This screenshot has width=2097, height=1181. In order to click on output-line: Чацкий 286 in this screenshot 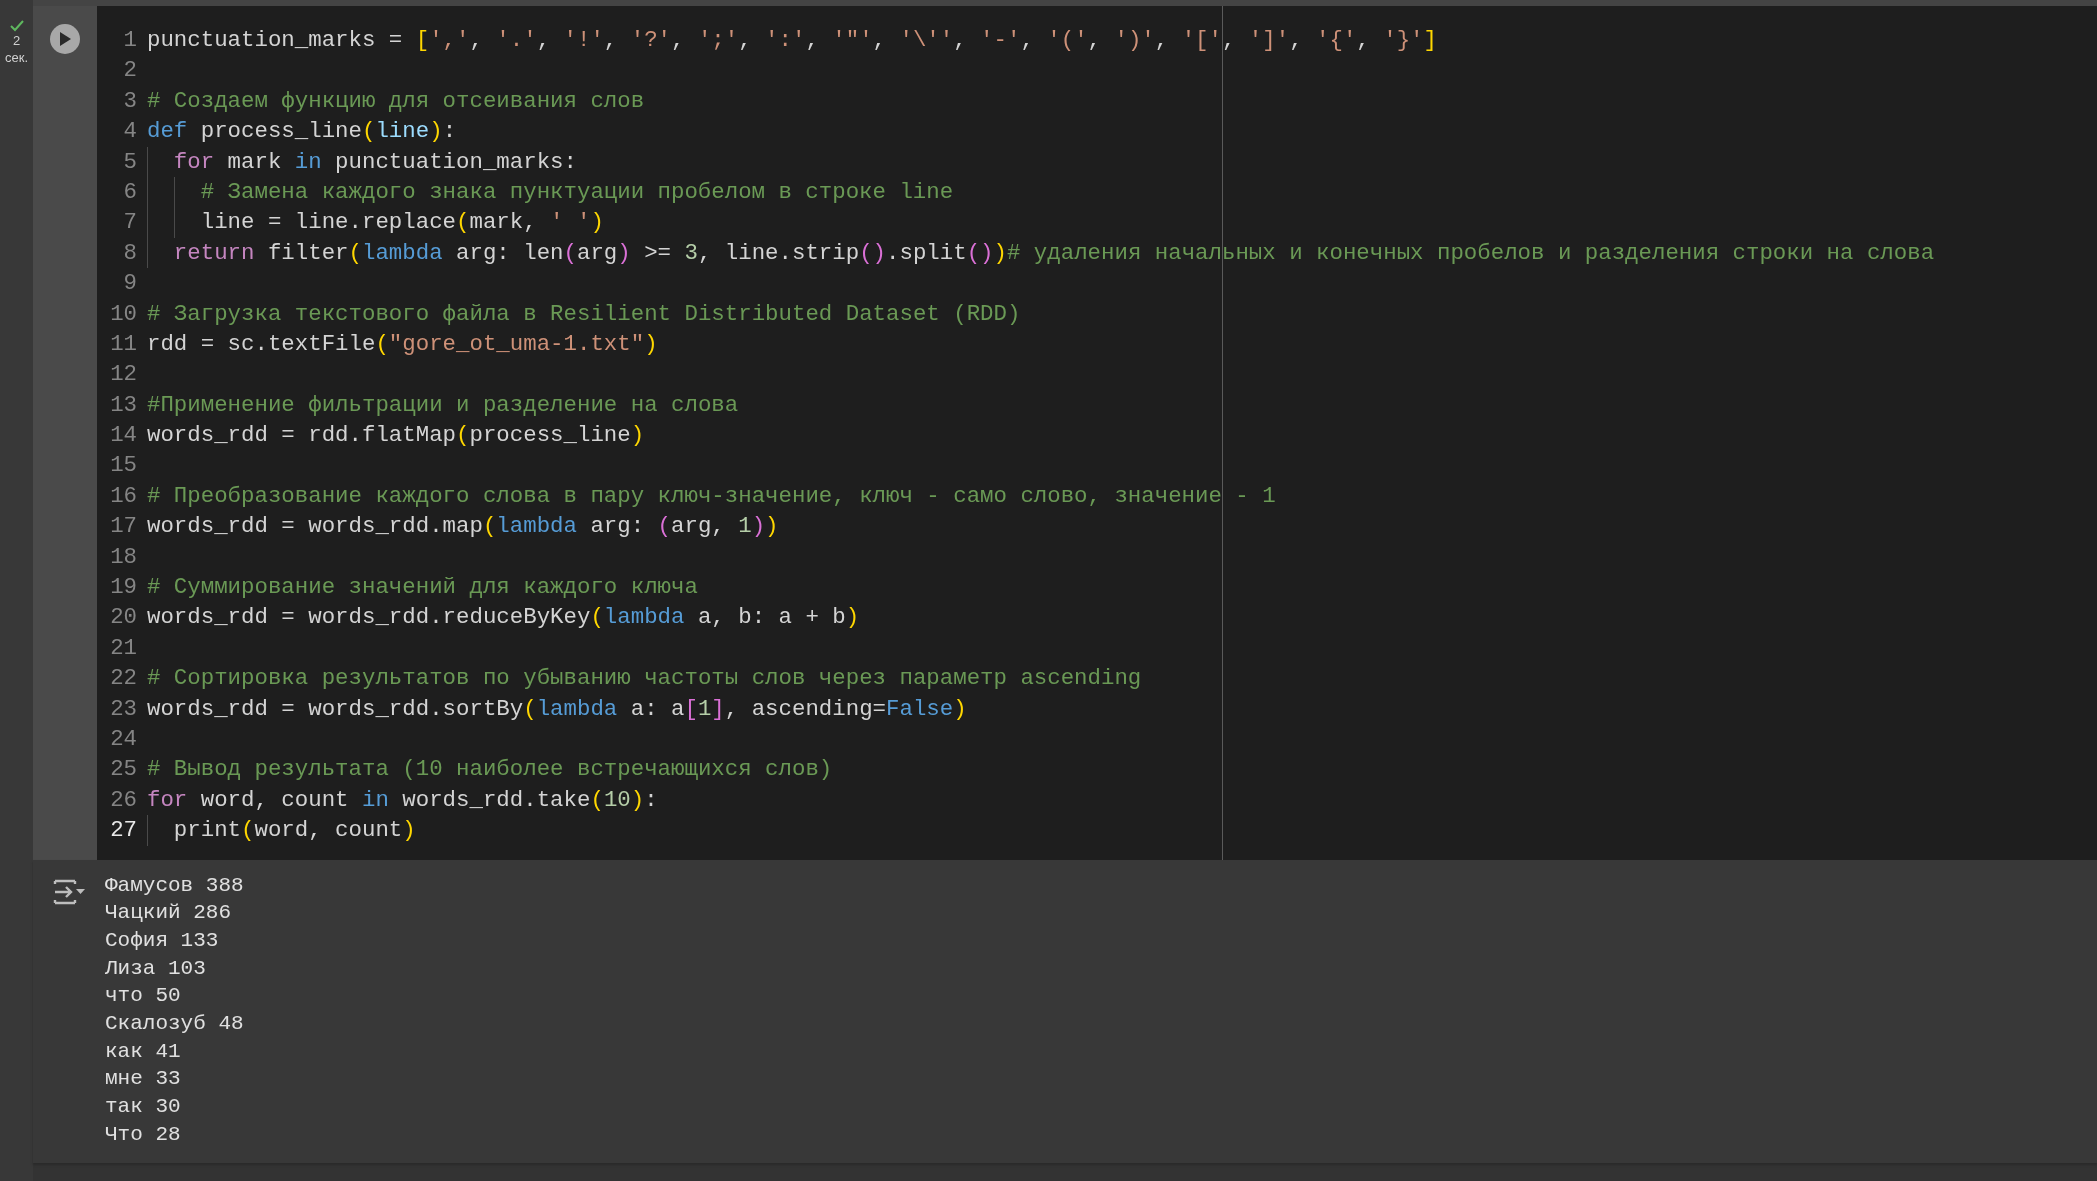, I will do `click(169, 913)`.